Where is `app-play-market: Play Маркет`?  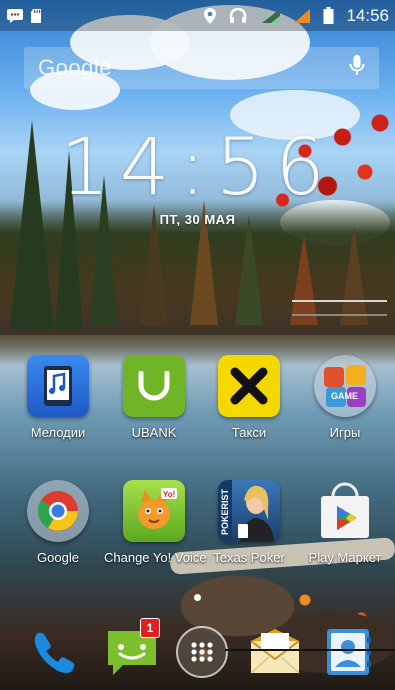
app-play-market: Play Маркет is located at coordinates (345, 522).